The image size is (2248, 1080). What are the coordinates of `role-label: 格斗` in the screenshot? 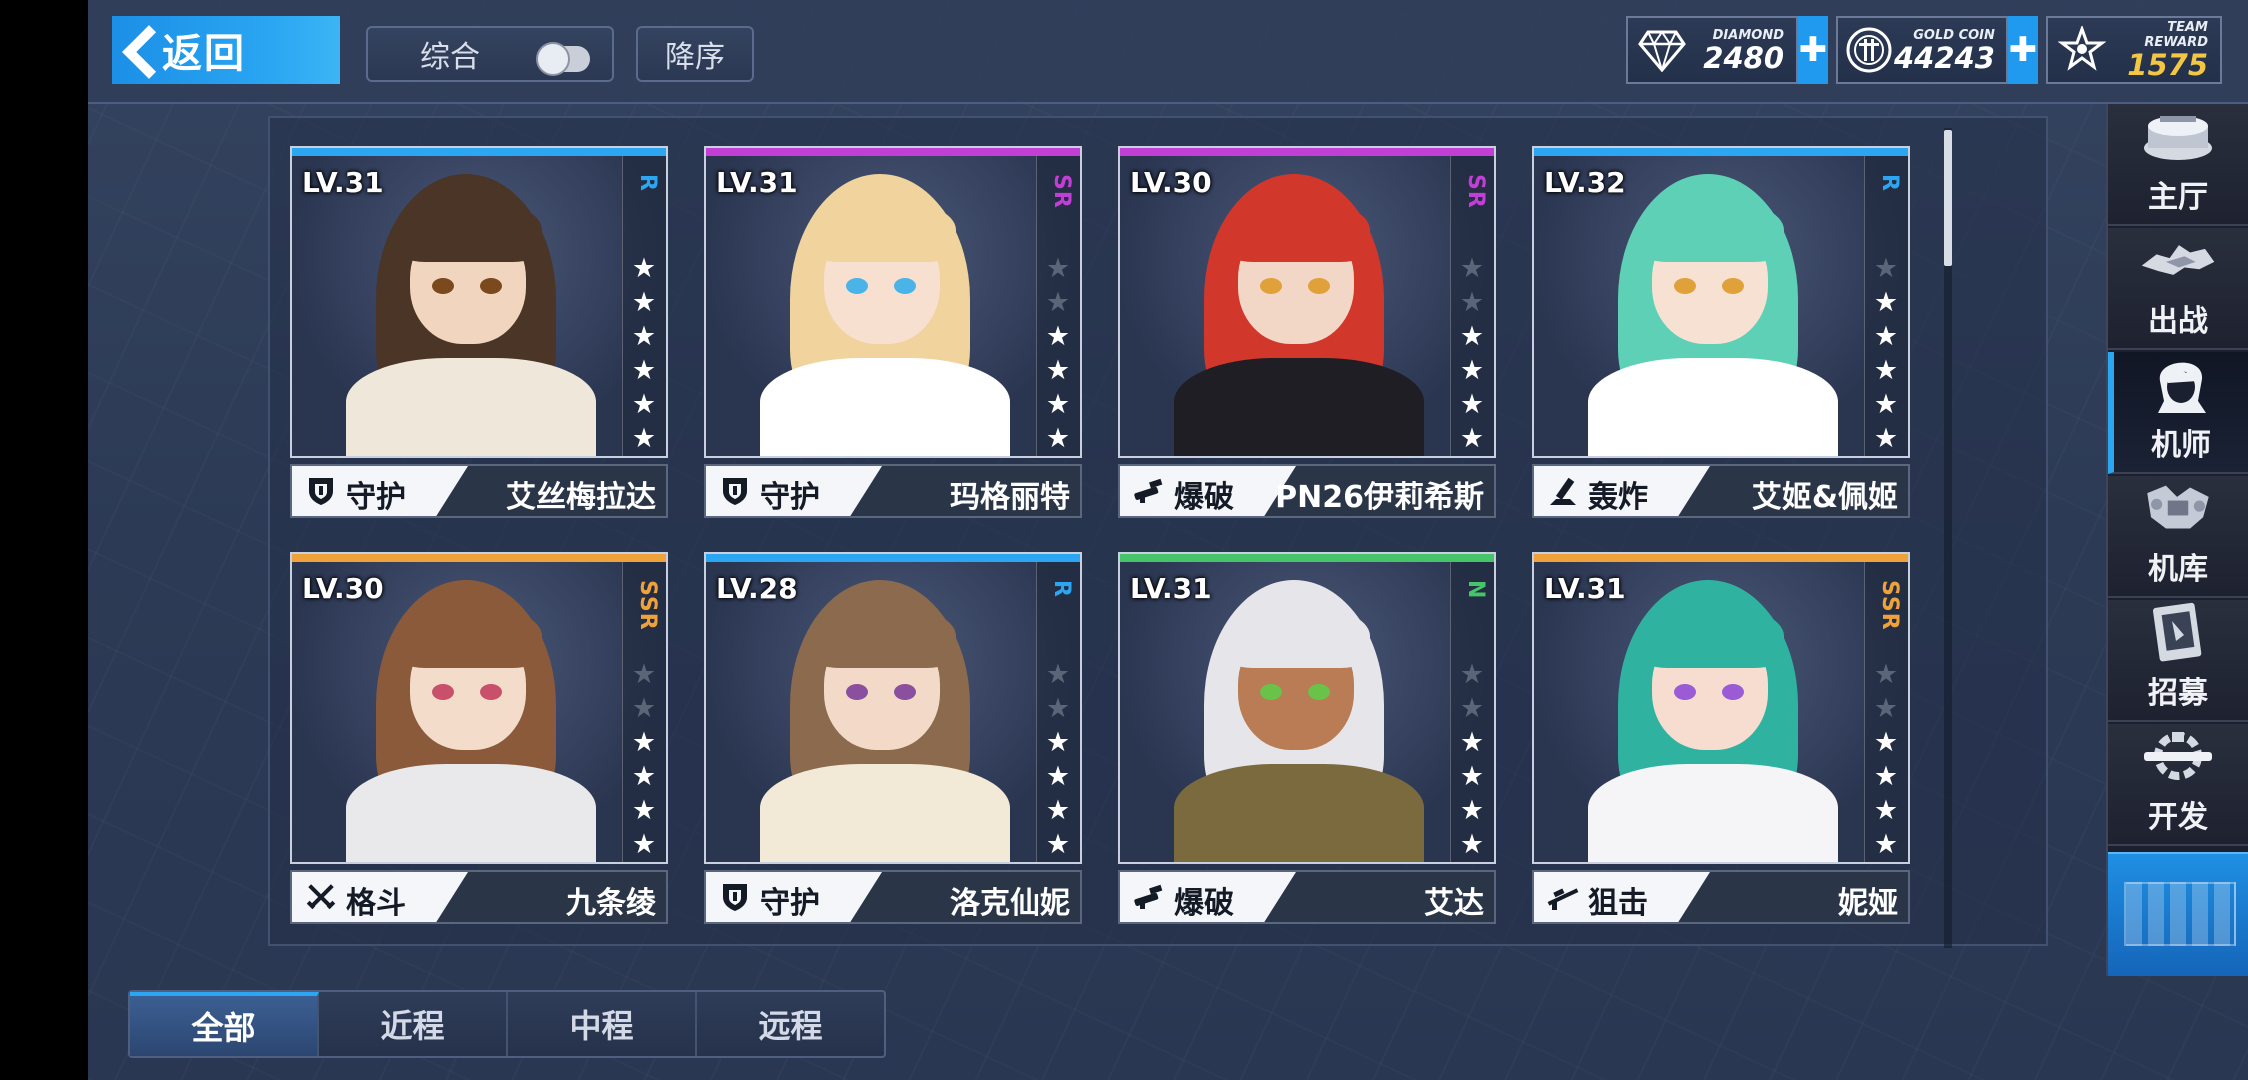 It's located at (376, 903).